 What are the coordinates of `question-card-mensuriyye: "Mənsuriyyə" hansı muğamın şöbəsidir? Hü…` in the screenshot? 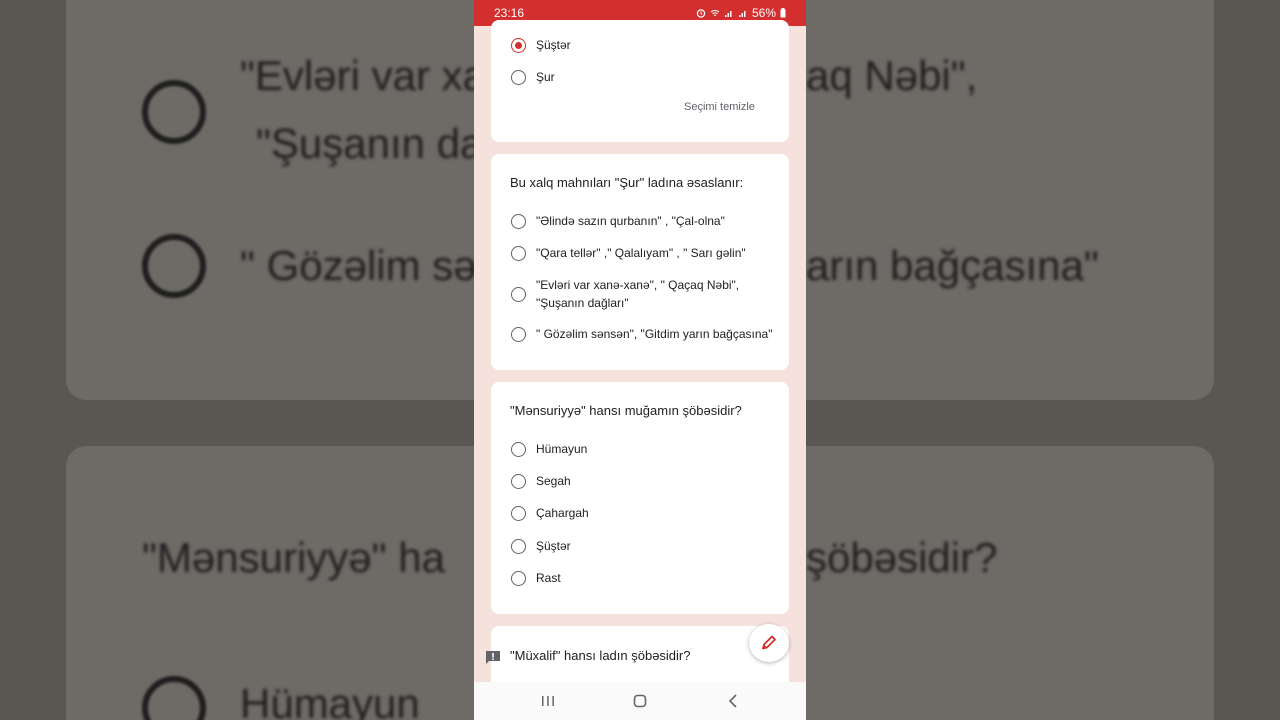 It's located at (640, 498).